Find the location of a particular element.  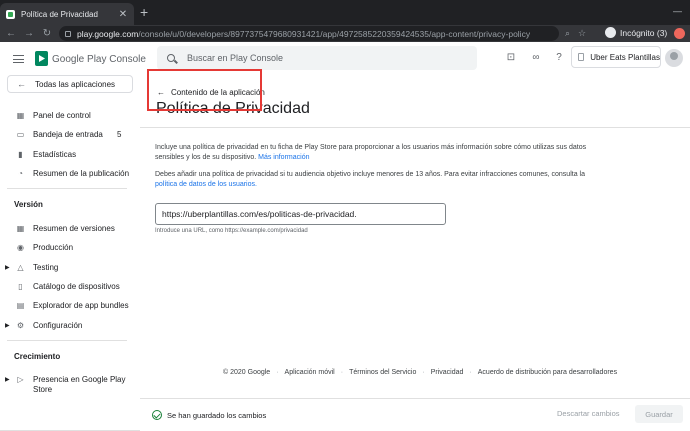

saved-status: Se han guardado los cambios is located at coordinates (209, 415).